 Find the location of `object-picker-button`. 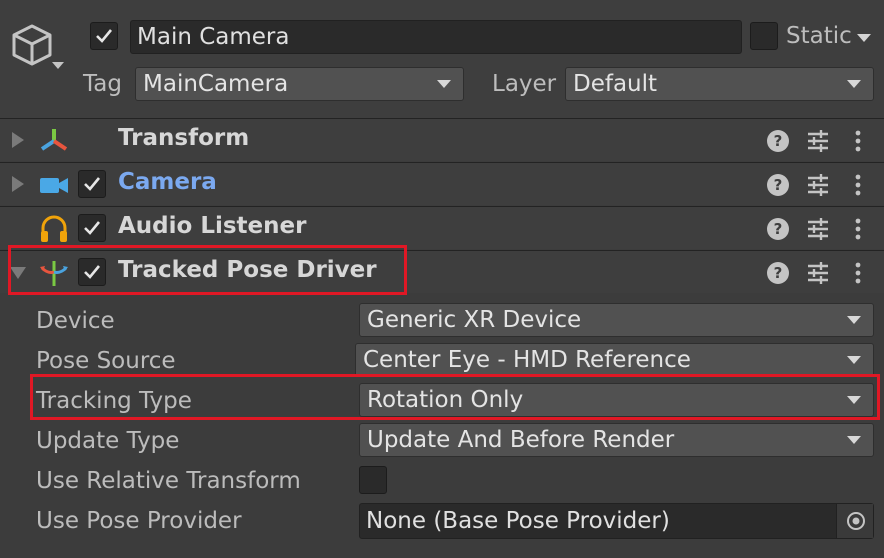

object-picker-button is located at coordinates (854, 521).